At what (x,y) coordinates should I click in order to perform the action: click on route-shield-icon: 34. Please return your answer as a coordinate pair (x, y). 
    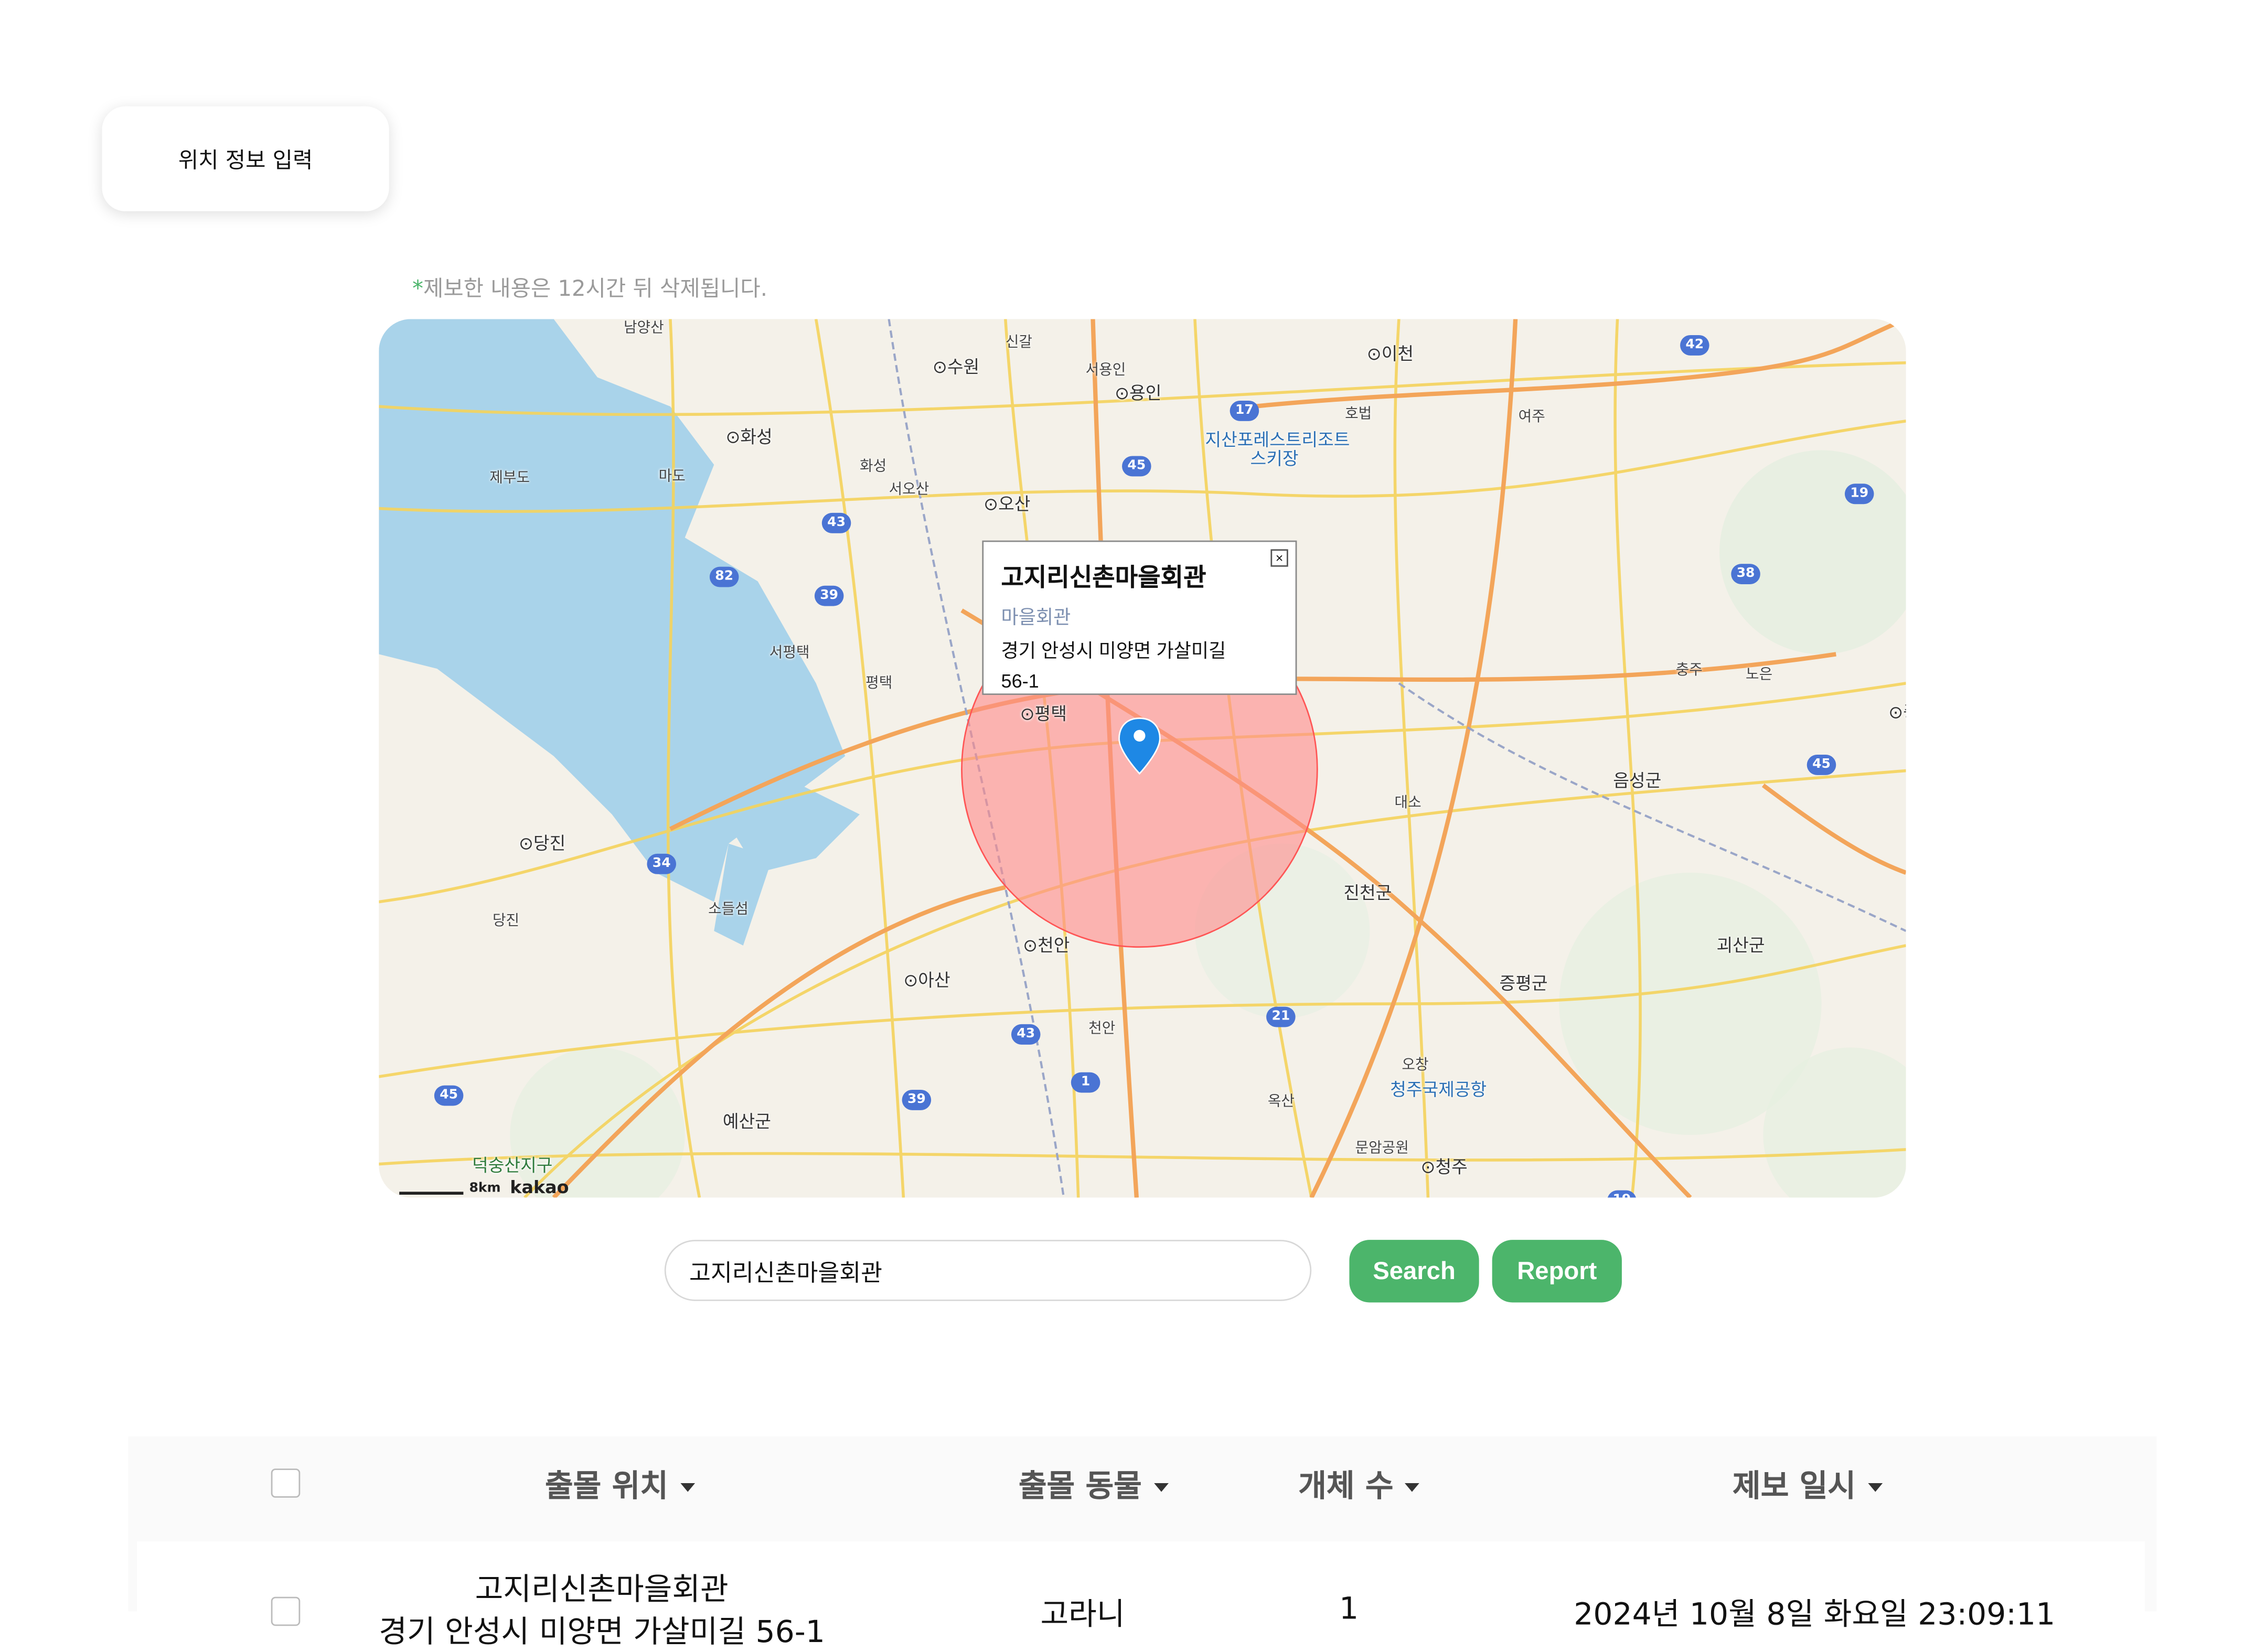
    Looking at the image, I should click on (661, 863).